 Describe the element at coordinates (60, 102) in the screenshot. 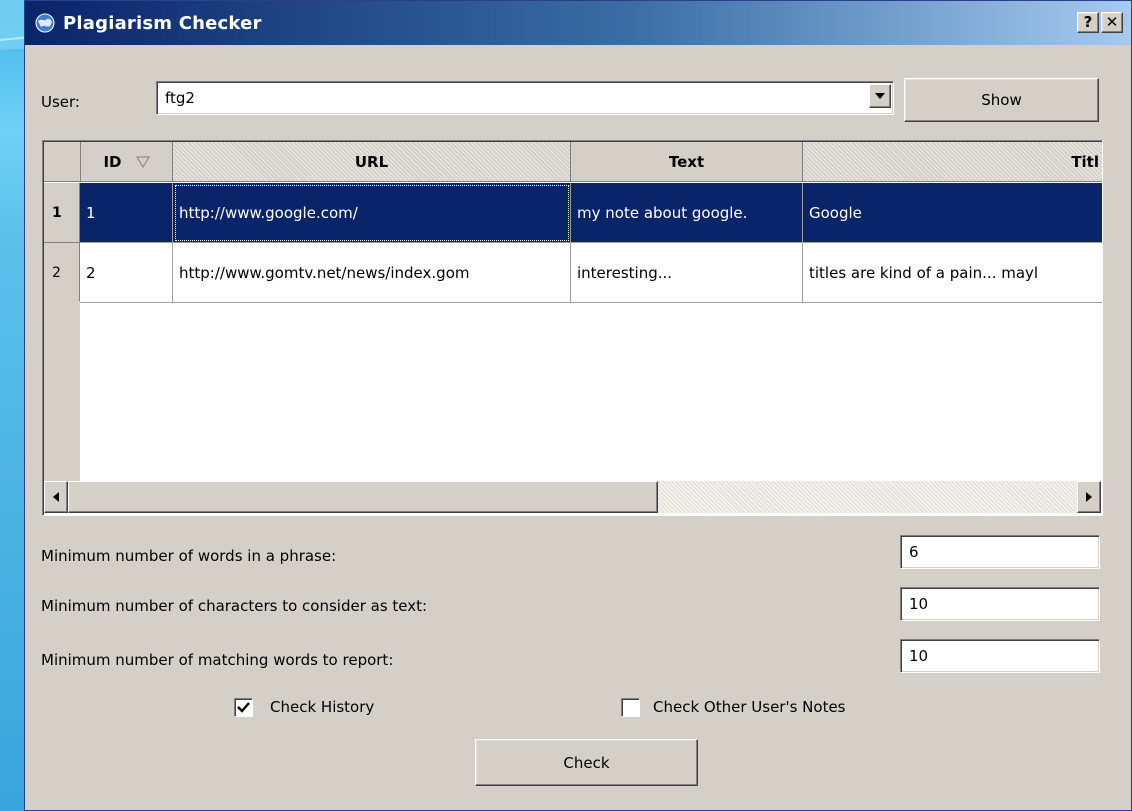

I see `user-label: User:` at that location.